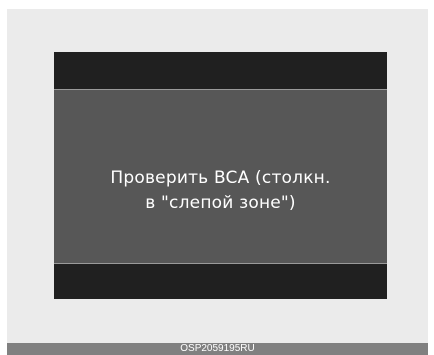 The width and height of the screenshot is (434, 355). What do you see at coordinates (220, 203) in the screenshot?
I see `warning-message-line-2: в "слепой зоне")` at bounding box center [220, 203].